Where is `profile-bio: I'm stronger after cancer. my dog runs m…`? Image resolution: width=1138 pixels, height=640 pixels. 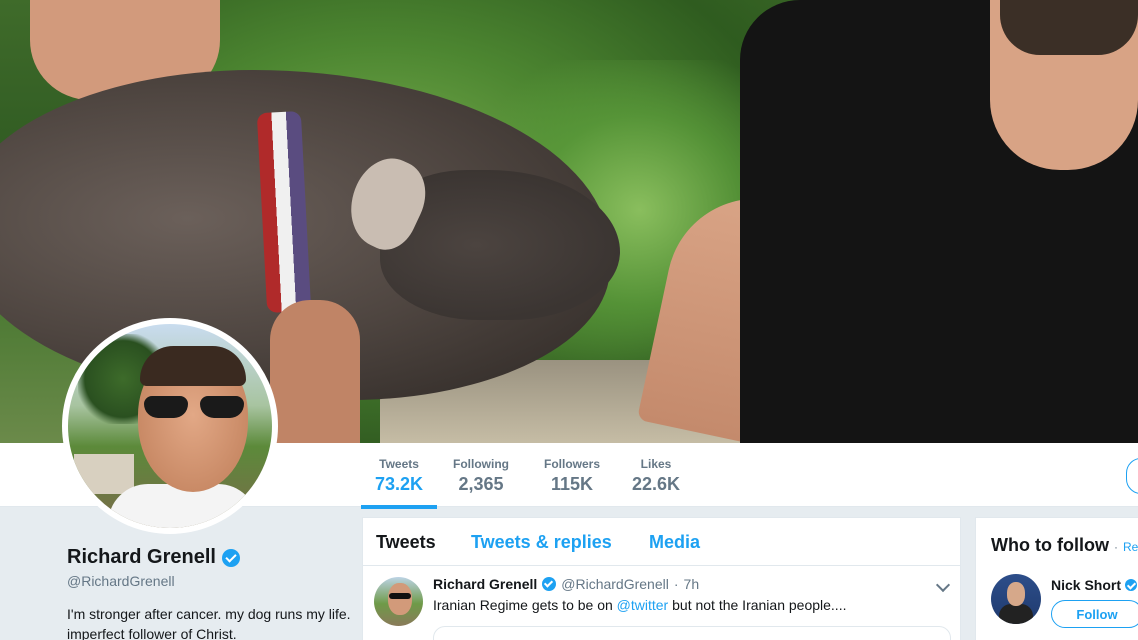
profile-bio: I'm stronger after cancer. my dog runs m… is located at coordinates (209, 623).